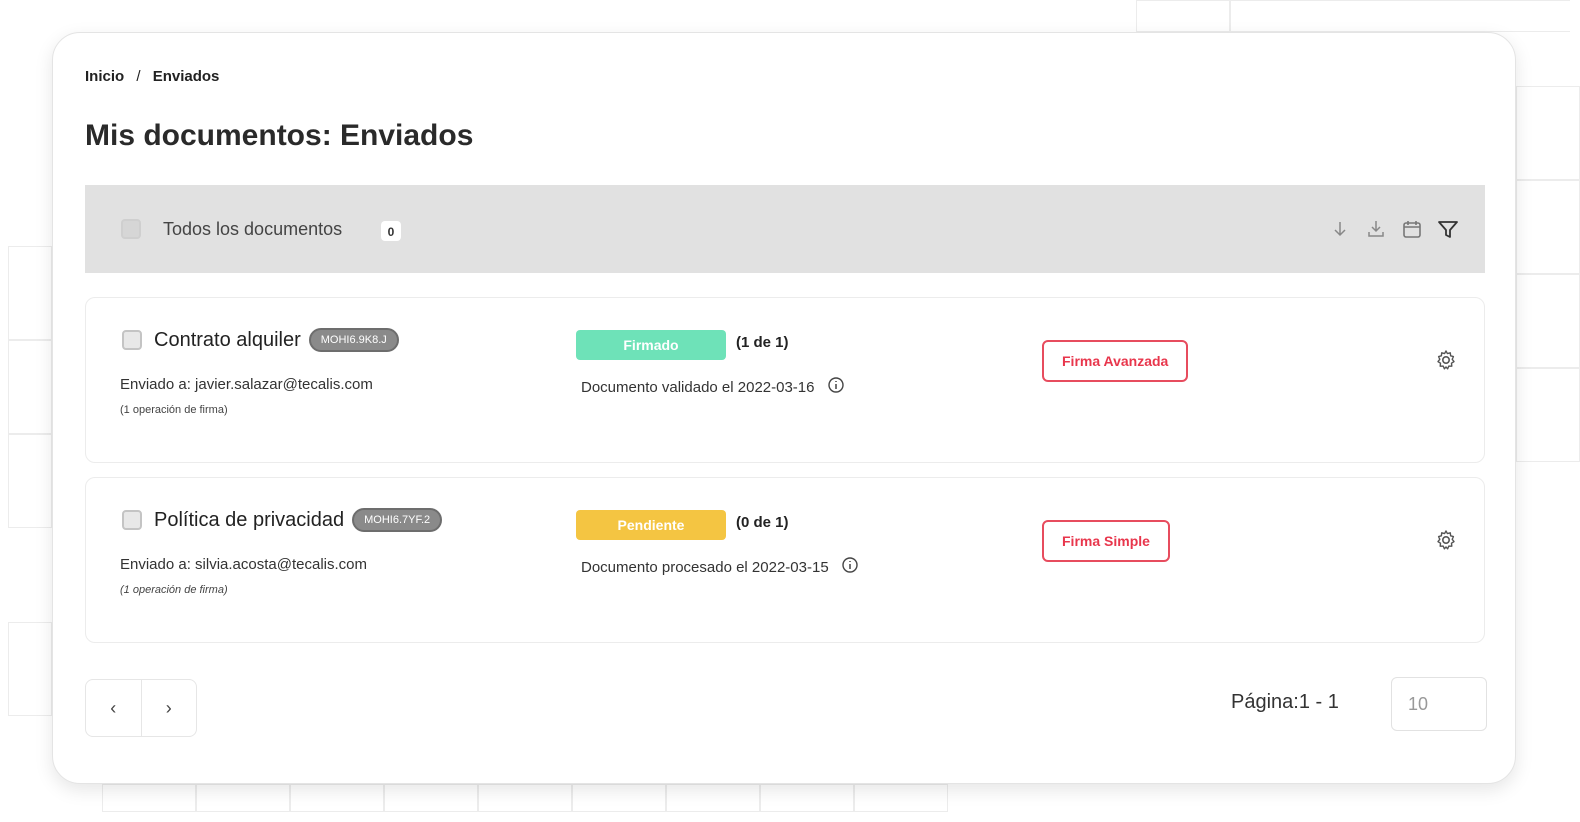  Describe the element at coordinates (104, 76) in the screenshot. I see `breadcrumb-home-link: Inicio` at that location.